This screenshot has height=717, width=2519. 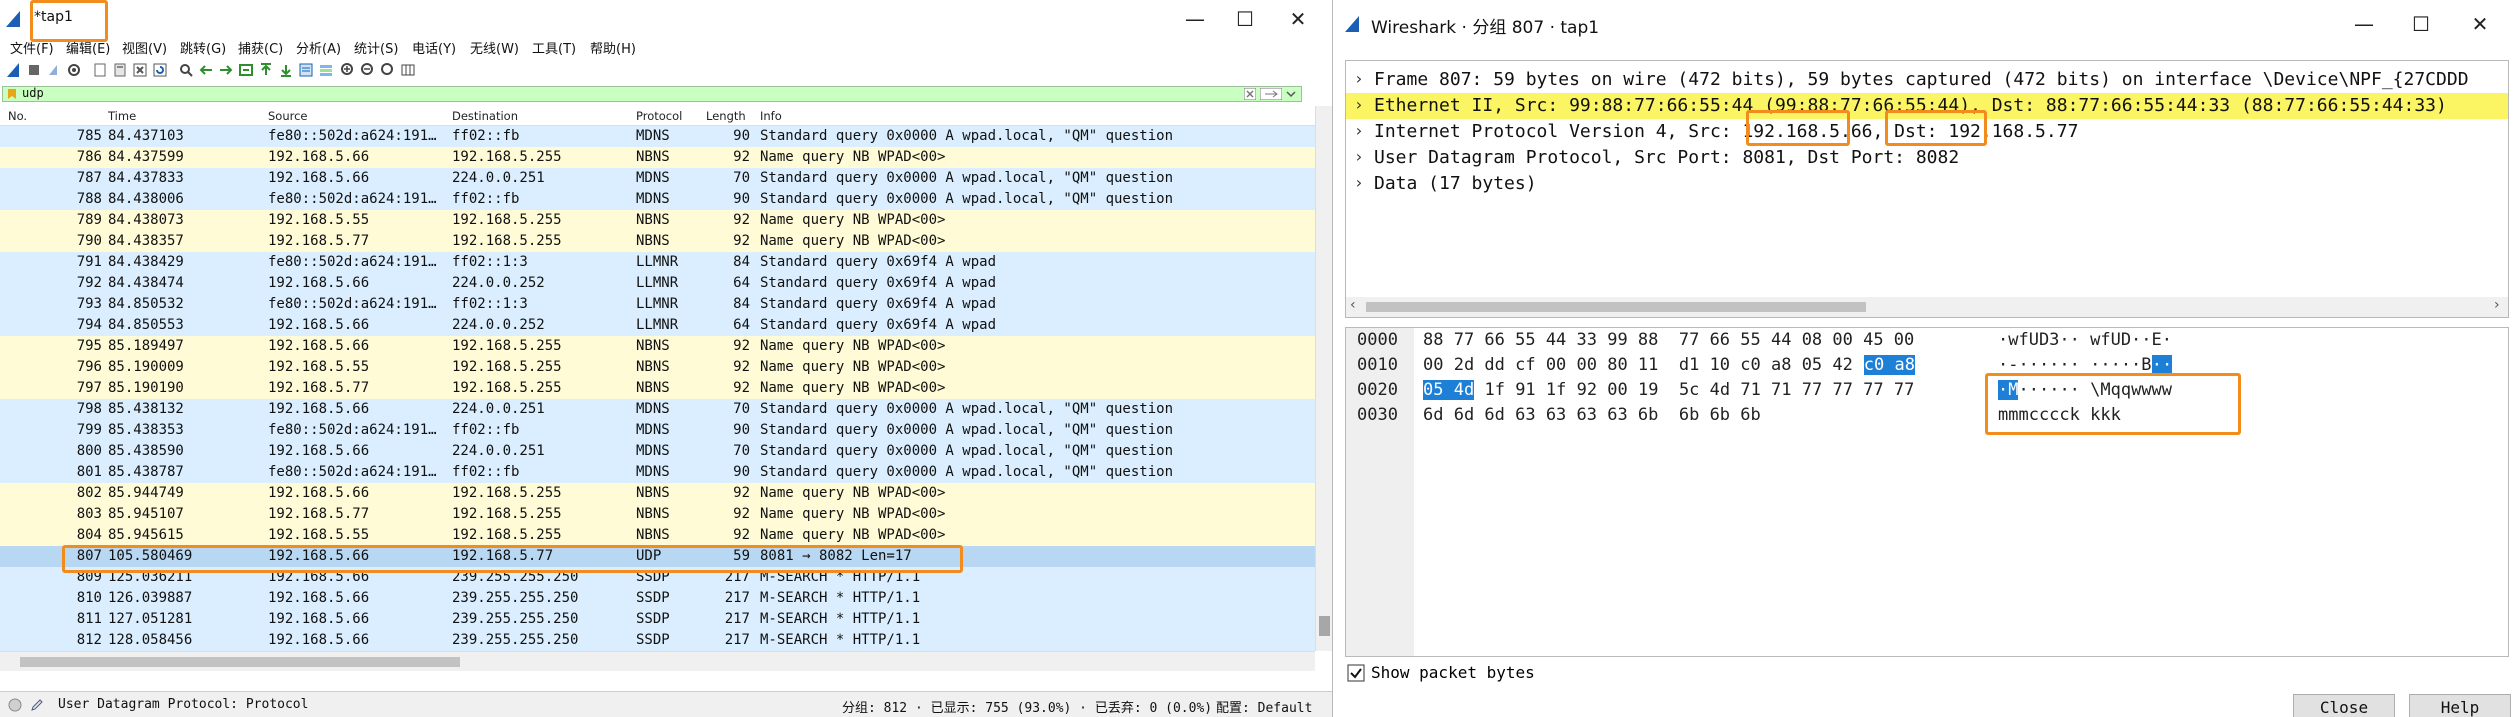 I want to click on menu-go: 跳转(G), so click(x=203, y=47).